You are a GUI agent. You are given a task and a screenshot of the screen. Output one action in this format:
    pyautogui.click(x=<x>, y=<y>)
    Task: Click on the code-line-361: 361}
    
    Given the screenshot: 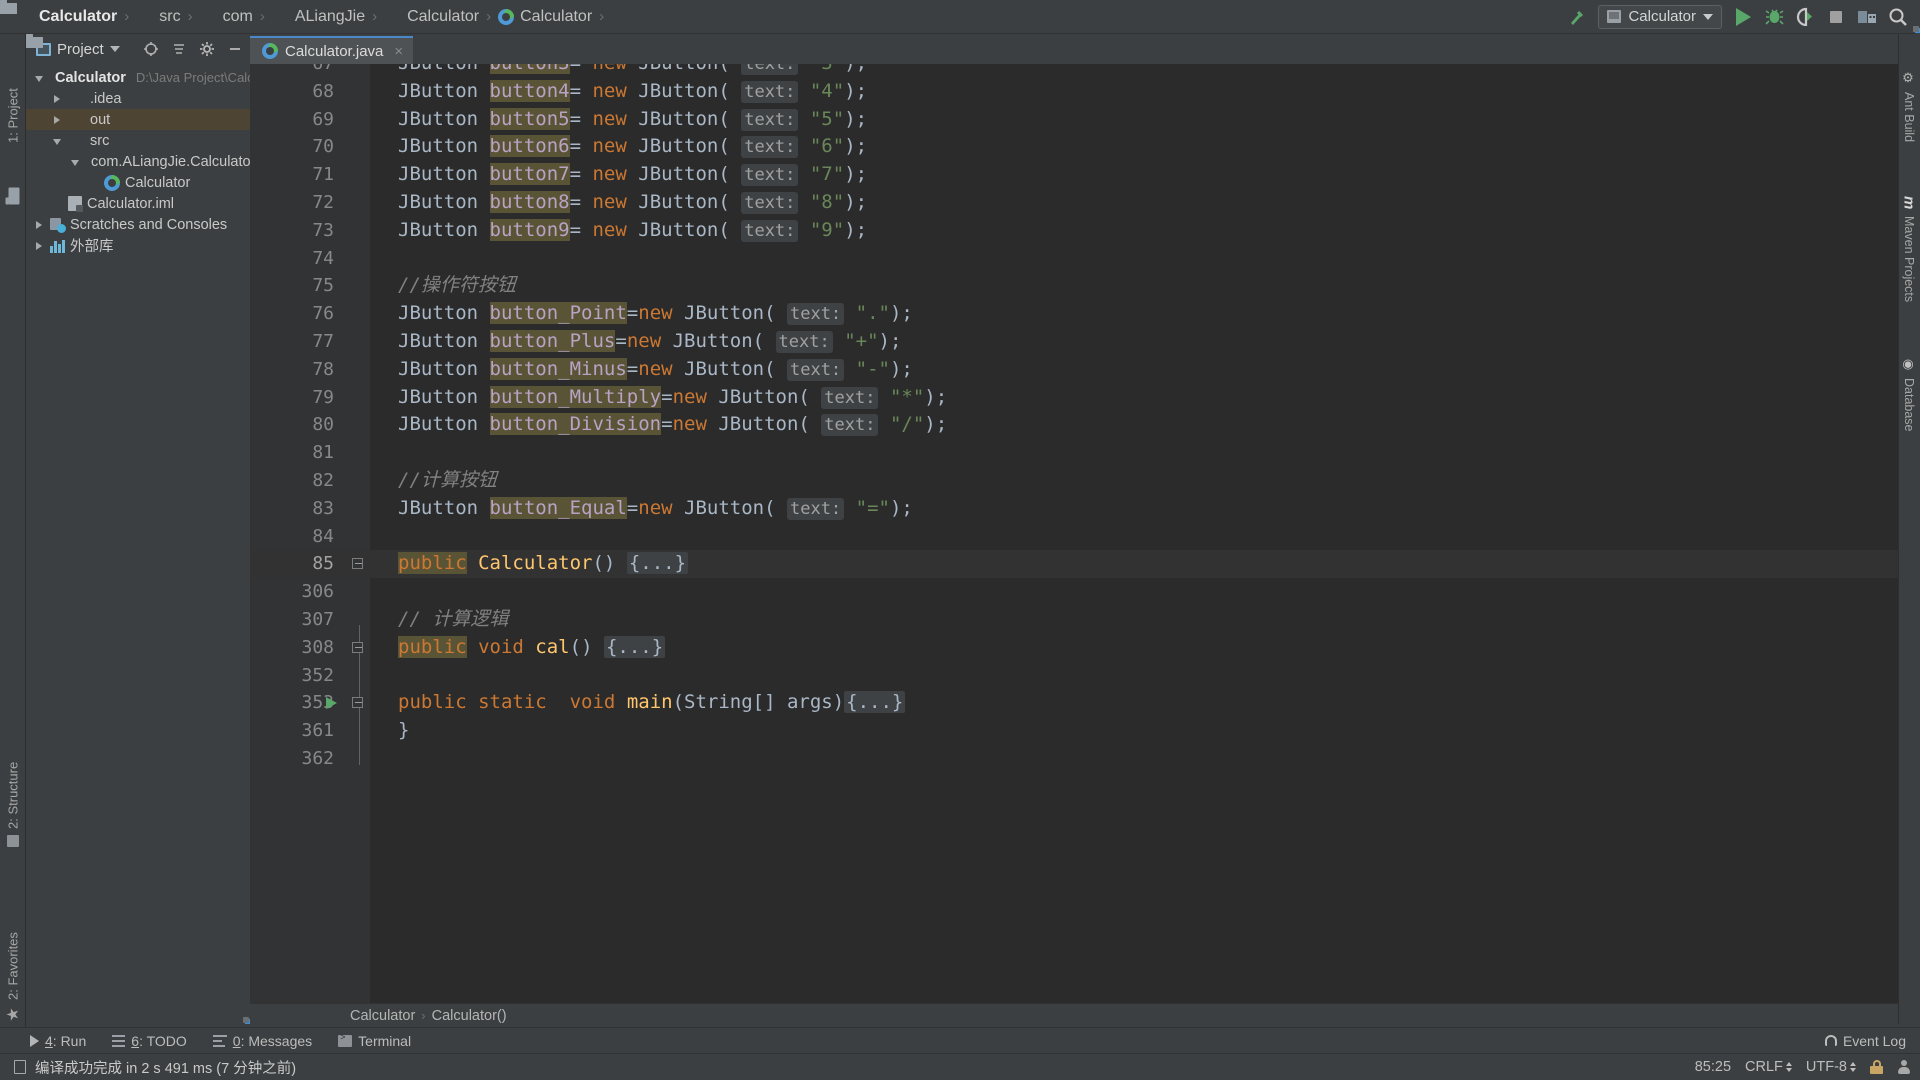 What is the action you would take?
    pyautogui.click(x=1085, y=731)
    